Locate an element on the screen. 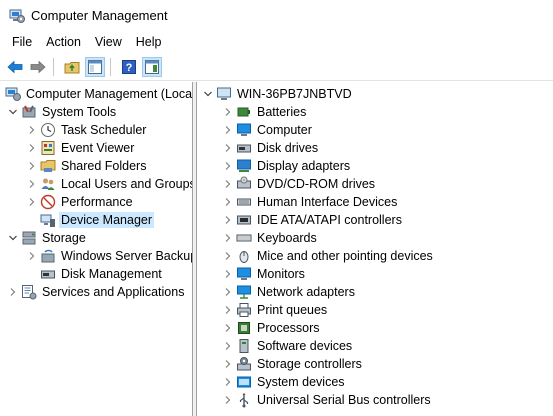 This screenshot has height=416, width=553. computer-management-icon is located at coordinates (13, 94).